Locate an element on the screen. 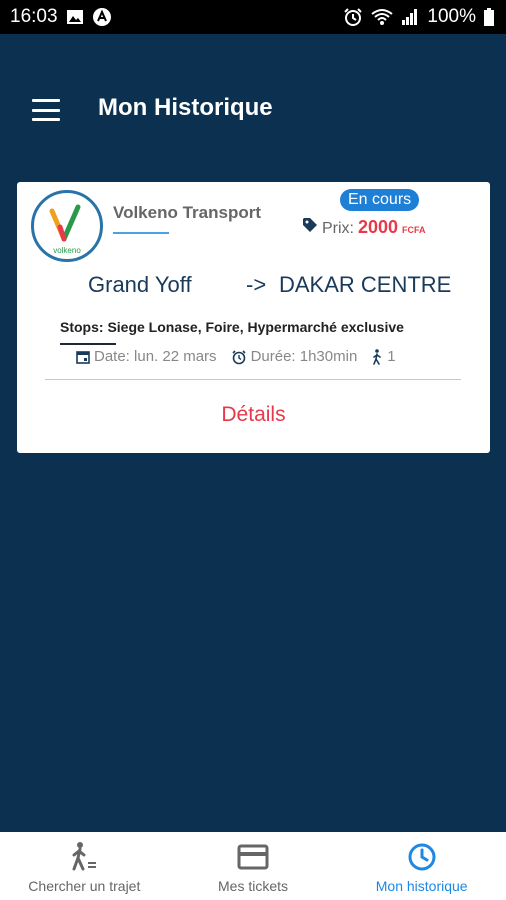 The image size is (506, 900). logo-text: volkeno is located at coordinates (67, 250).